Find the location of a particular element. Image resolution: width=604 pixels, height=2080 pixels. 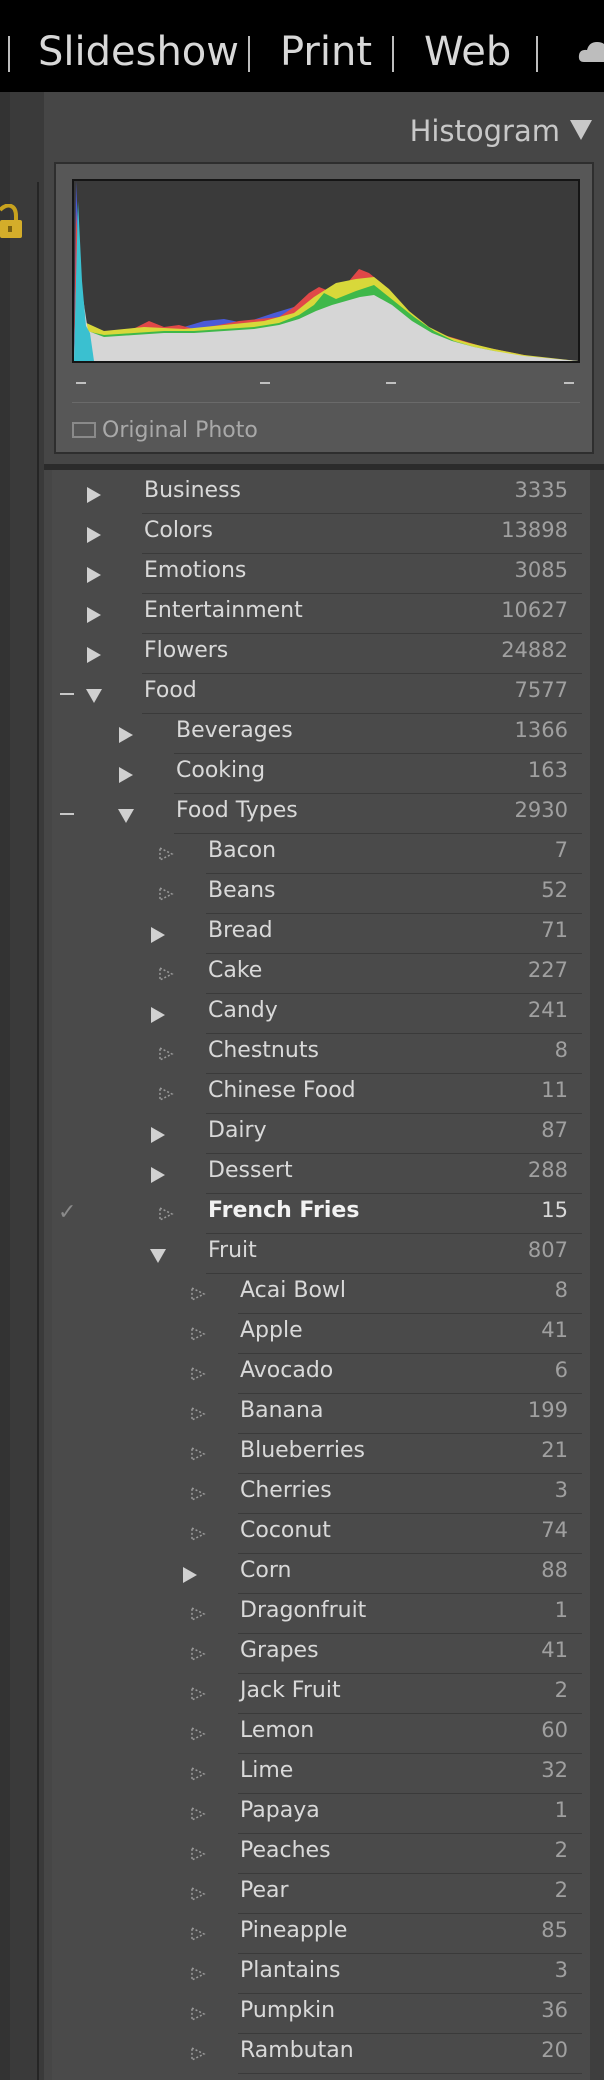

keyword-row: Lime 32 is located at coordinates (317, 1774).